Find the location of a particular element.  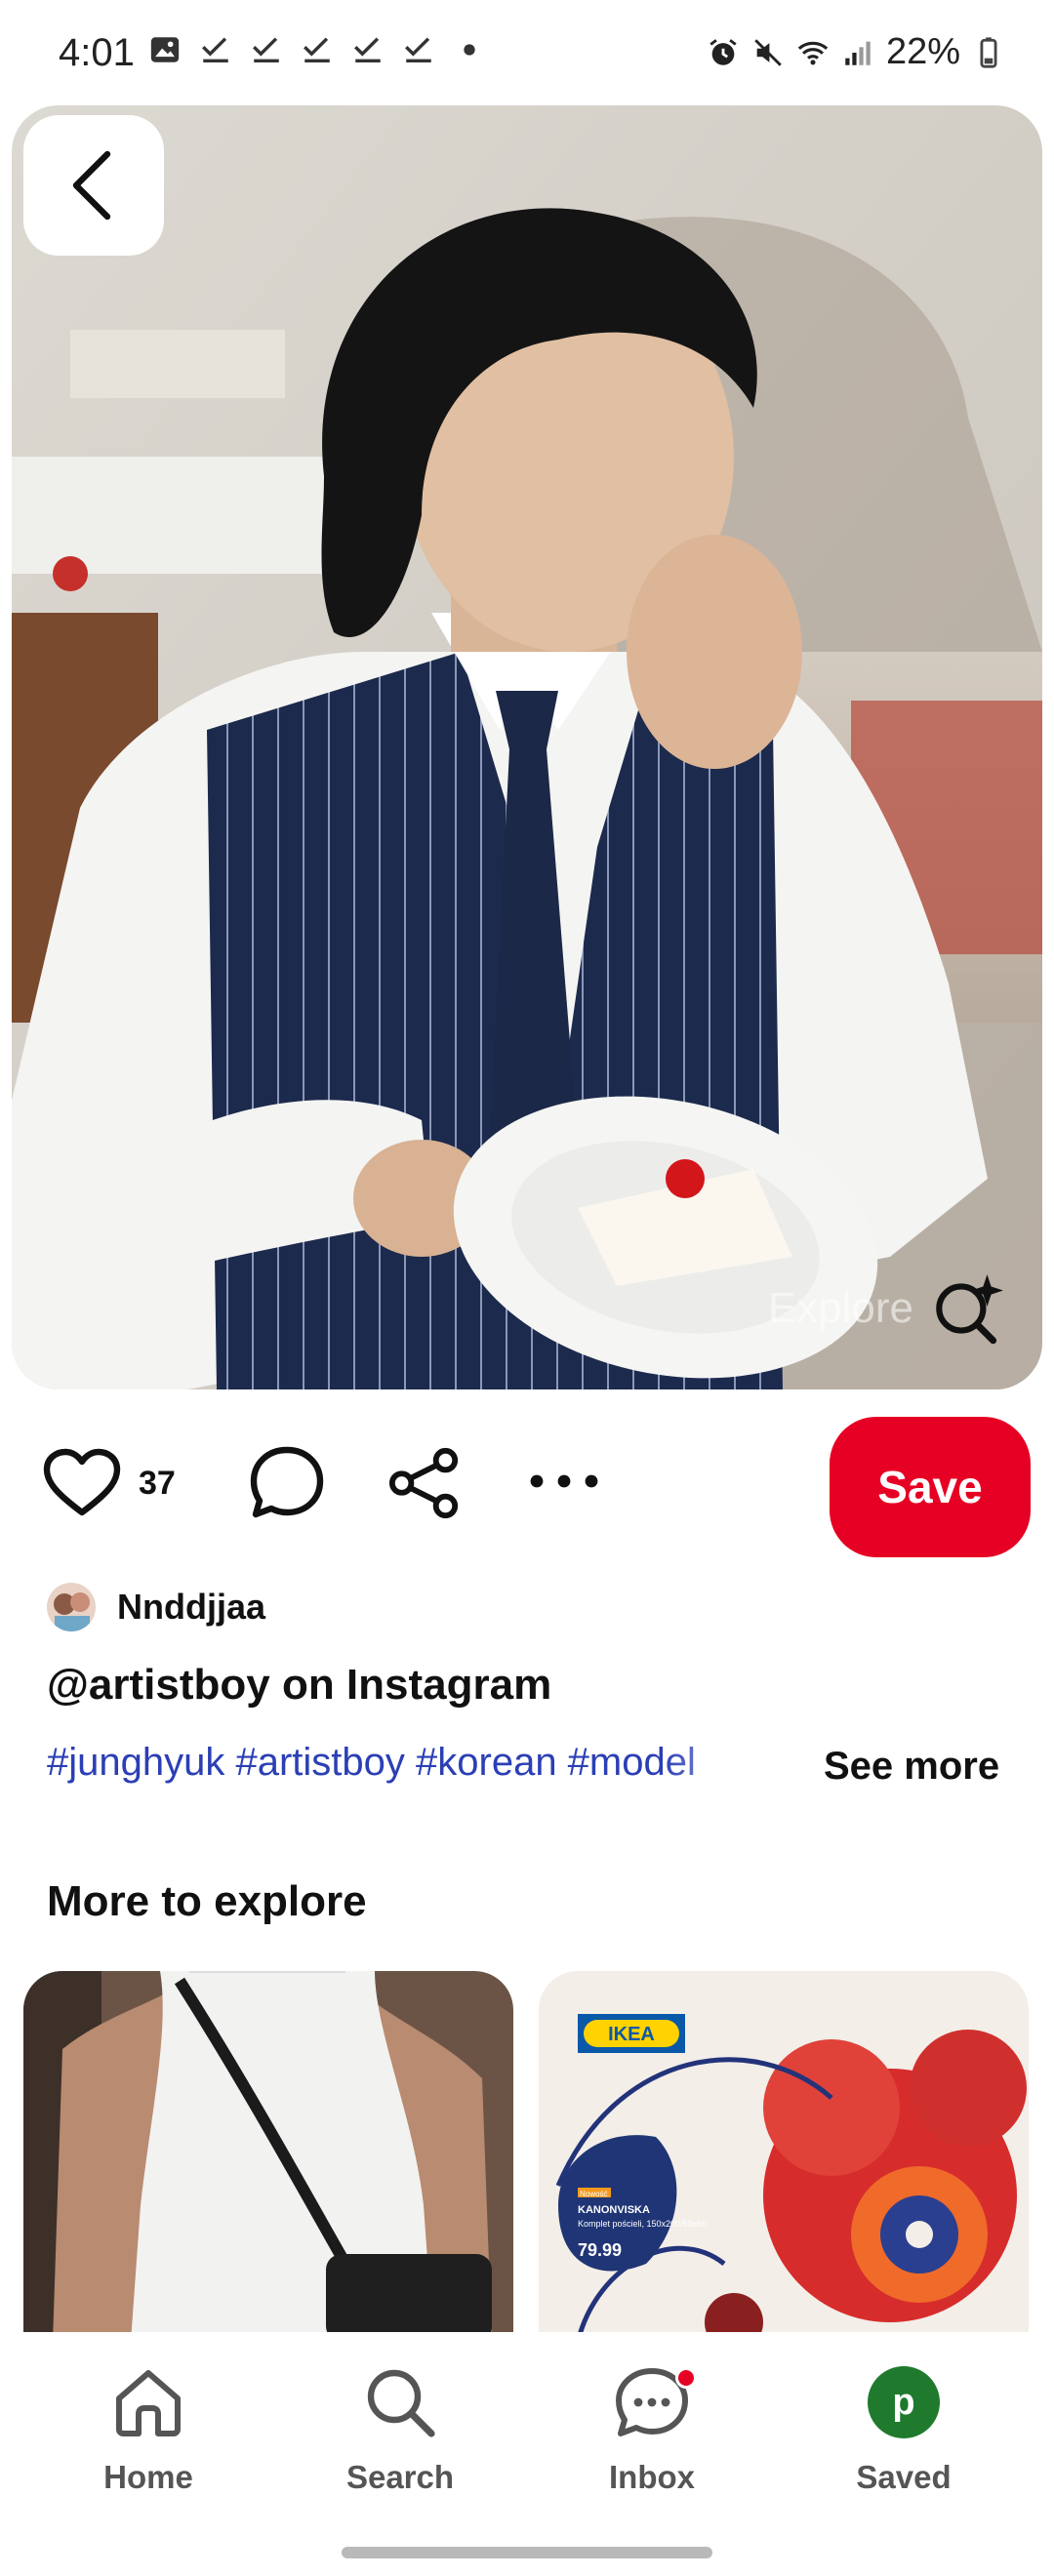

like-button: 37 is located at coordinates (110, 1483).